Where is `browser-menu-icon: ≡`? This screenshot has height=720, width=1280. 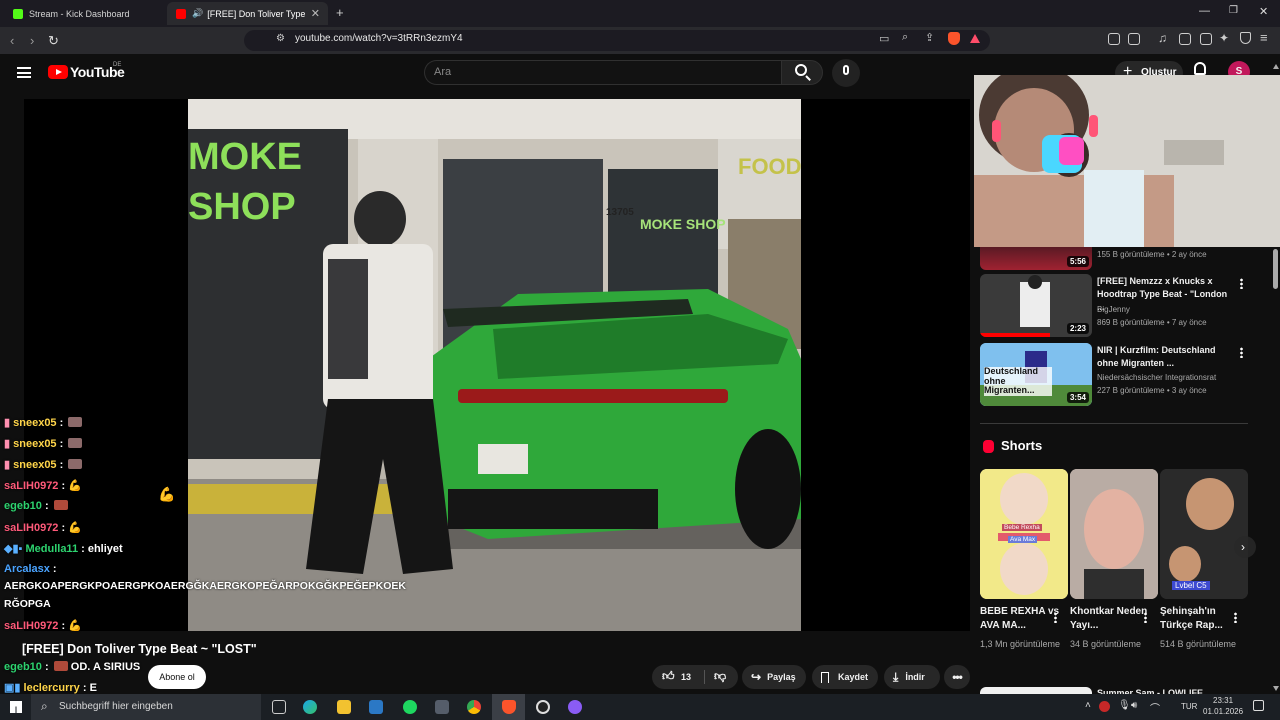 browser-menu-icon: ≡ is located at coordinates (1264, 37).